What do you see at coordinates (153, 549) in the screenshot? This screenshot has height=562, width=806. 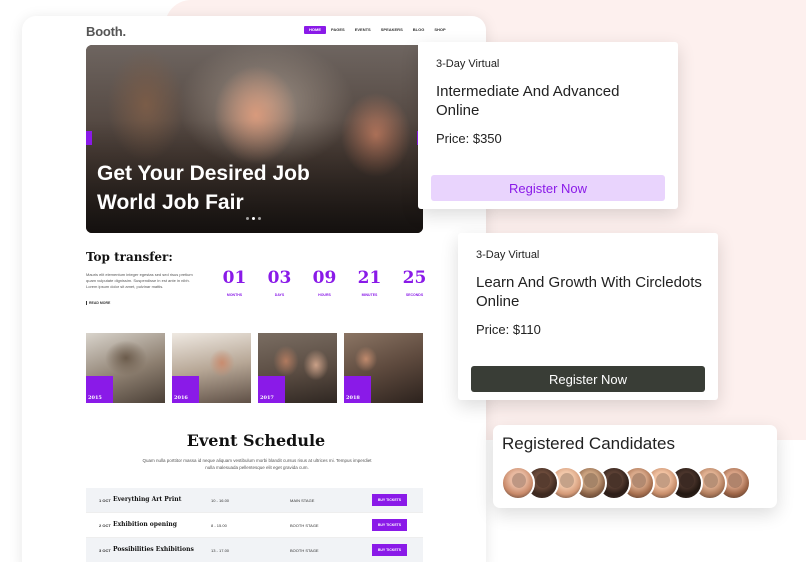 I see `event-name: Possibilities Exhibitions` at bounding box center [153, 549].